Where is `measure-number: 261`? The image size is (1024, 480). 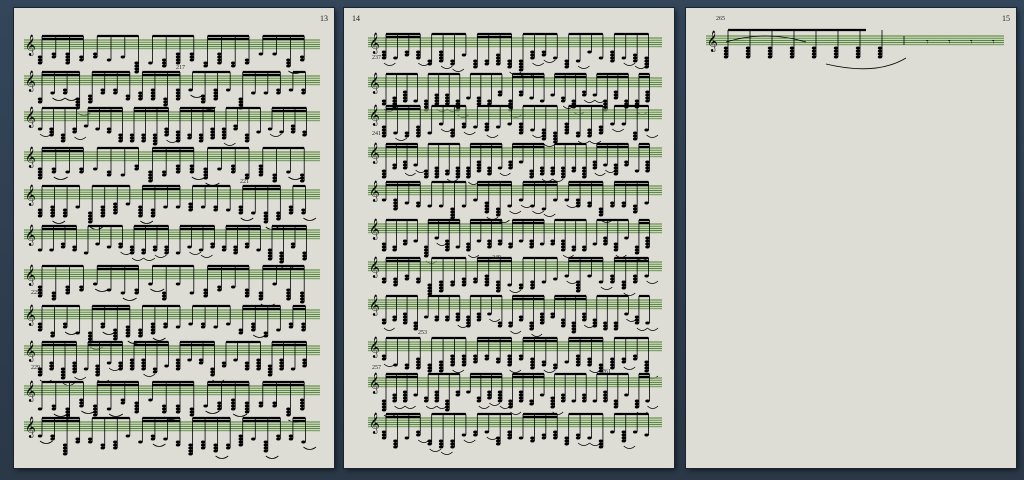 measure-number: 261 is located at coordinates (606, 372).